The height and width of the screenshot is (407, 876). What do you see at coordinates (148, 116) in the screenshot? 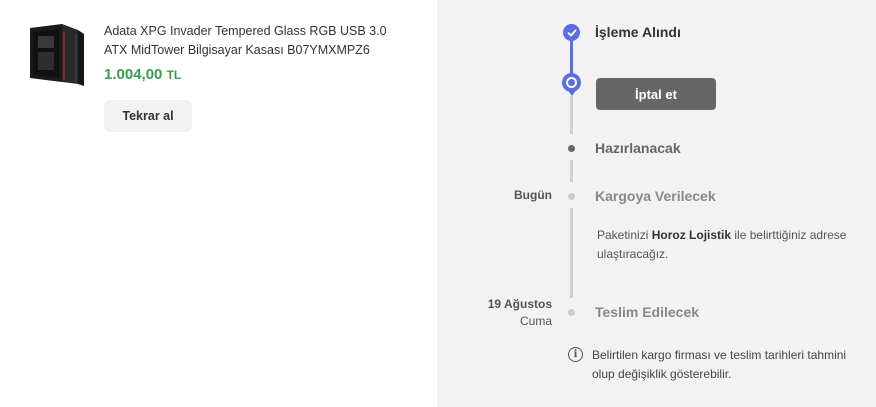
I see `rebuy-button: Tekrar al` at bounding box center [148, 116].